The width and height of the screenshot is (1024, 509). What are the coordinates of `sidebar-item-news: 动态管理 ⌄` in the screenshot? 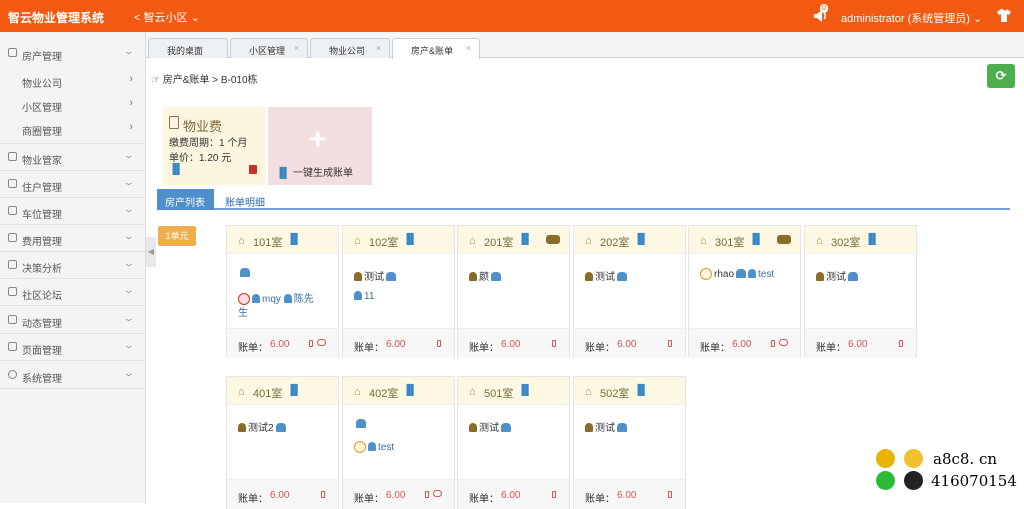 It's located at (73, 320).